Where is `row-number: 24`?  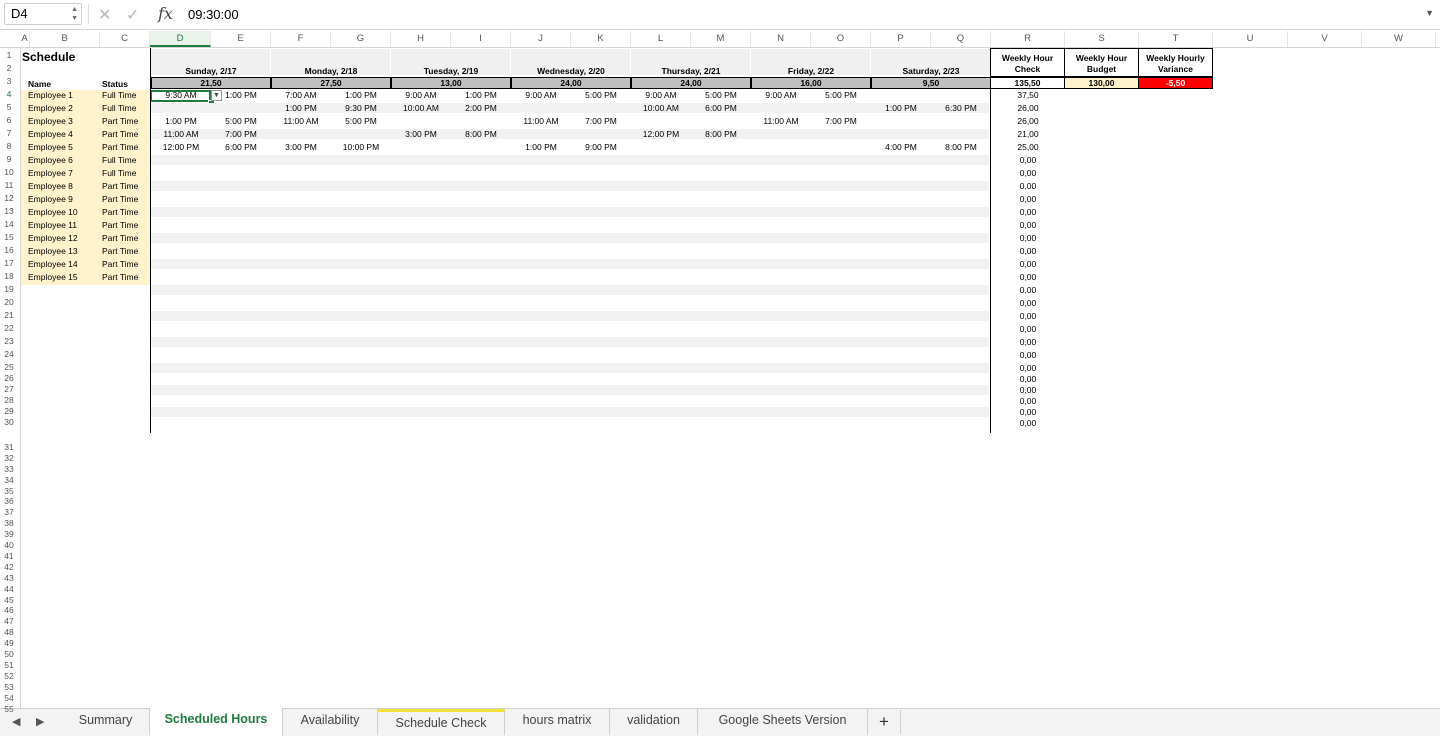
row-number: 24 is located at coordinates (9, 354).